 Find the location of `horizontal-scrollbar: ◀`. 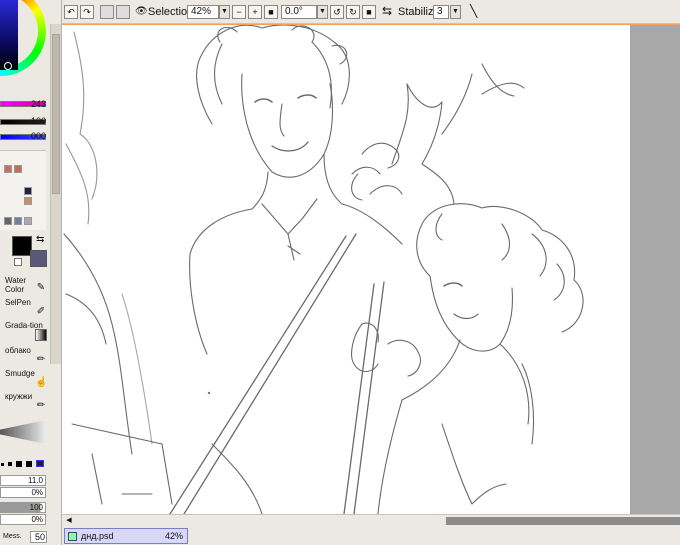

horizontal-scrollbar: ◀ is located at coordinates (371, 520).